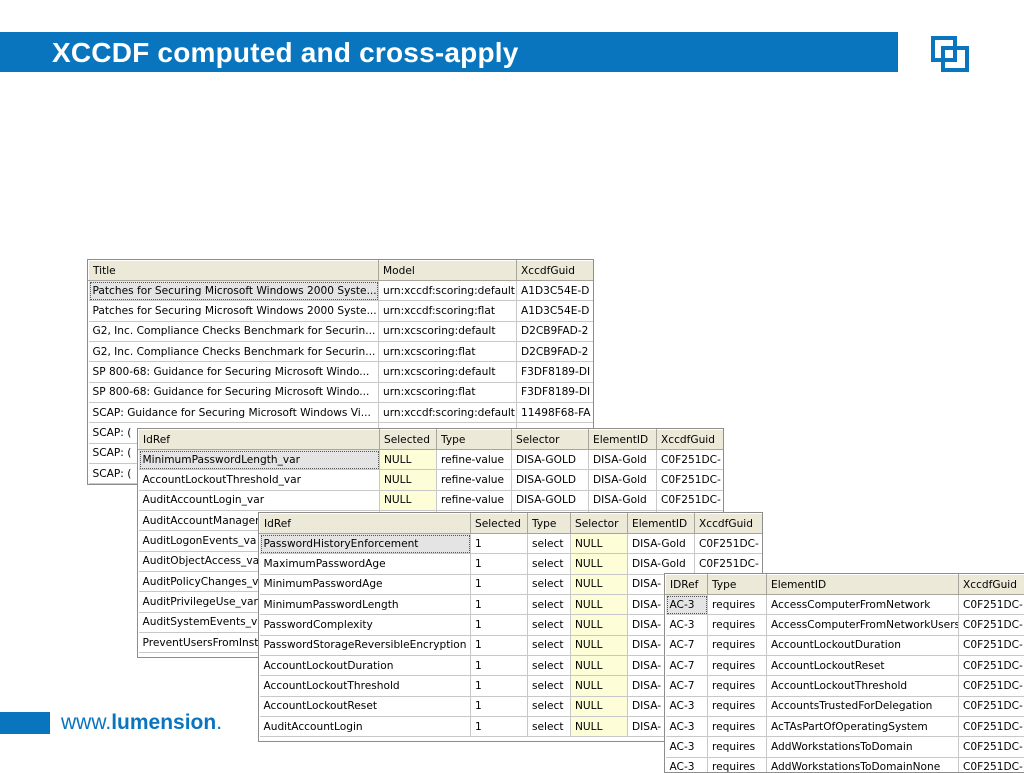 This screenshot has width=1024, height=773. Describe the element at coordinates (556, 392) in the screenshot. I see `cell-xccdfguid: F3DF8189-DI` at that location.